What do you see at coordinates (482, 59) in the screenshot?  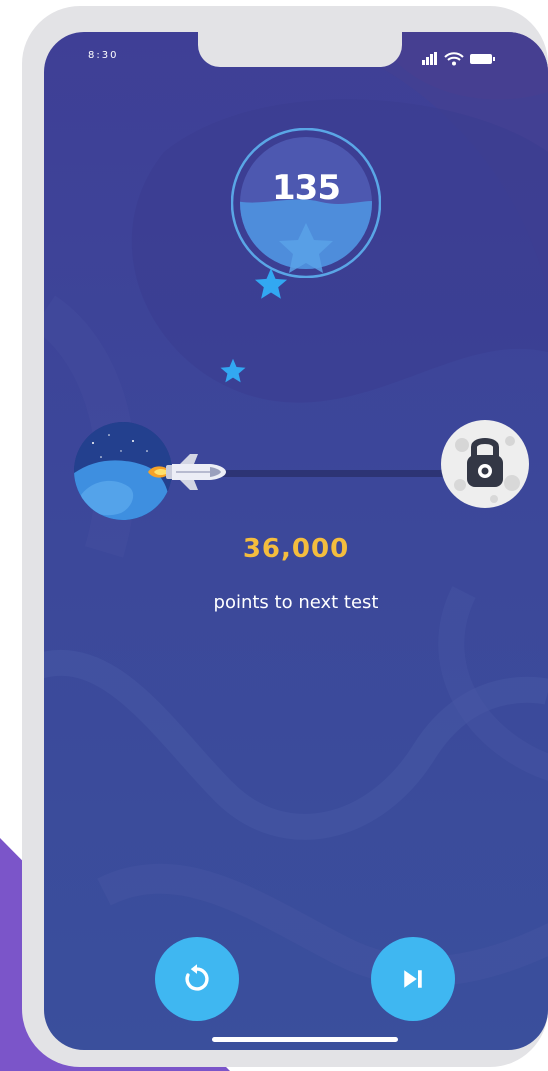 I see `battery-icon` at bounding box center [482, 59].